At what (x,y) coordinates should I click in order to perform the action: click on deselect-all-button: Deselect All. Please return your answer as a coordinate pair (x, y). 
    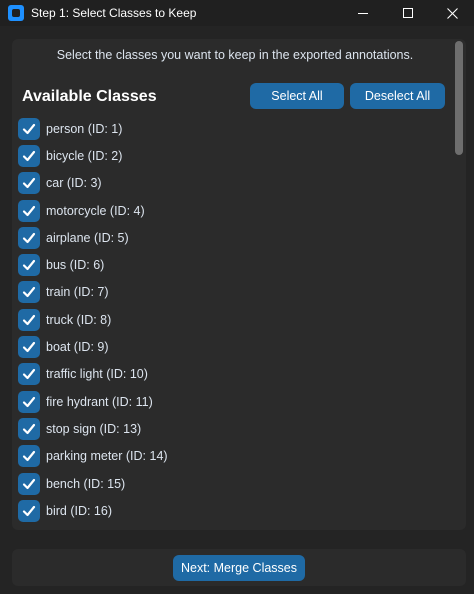
    Looking at the image, I should click on (397, 96).